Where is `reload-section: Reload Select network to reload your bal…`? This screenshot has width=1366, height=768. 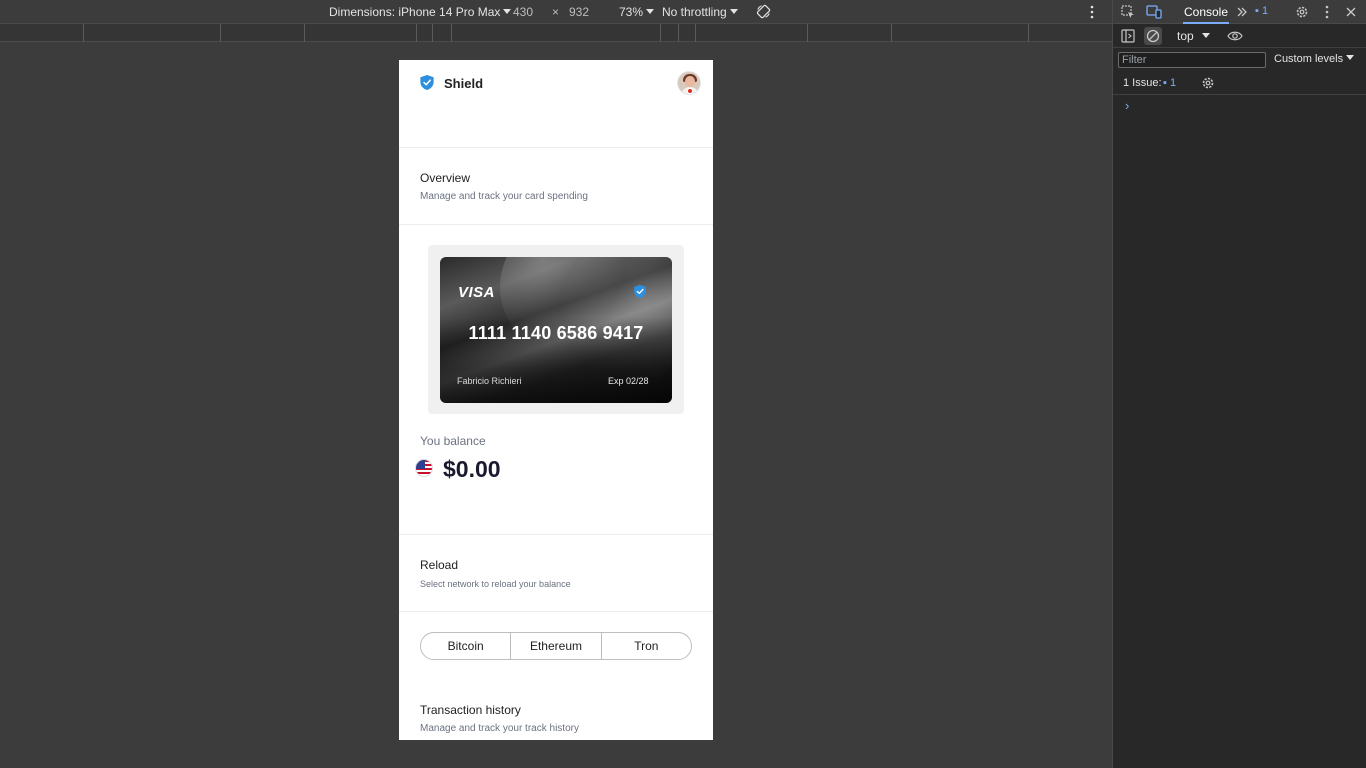
reload-section: Reload Select network to reload your bal… is located at coordinates (556, 573).